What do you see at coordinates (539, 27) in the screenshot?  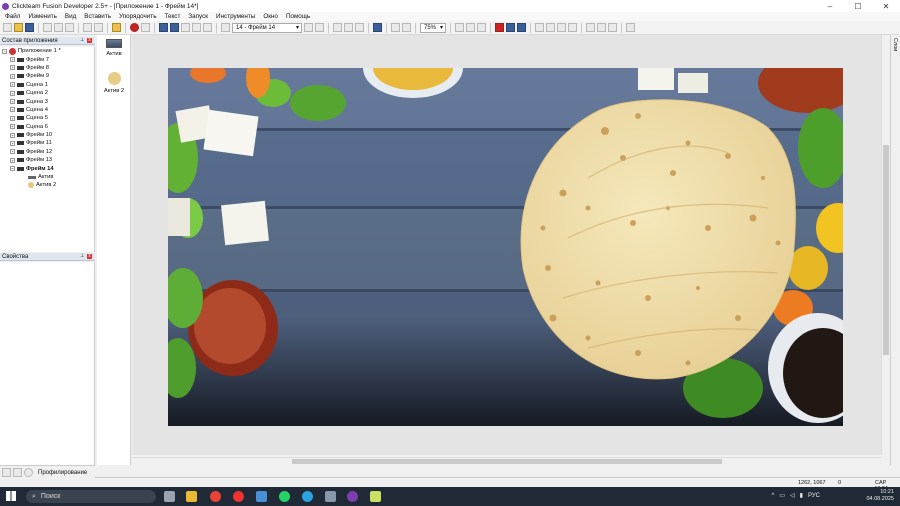 I see `bold-icon` at bounding box center [539, 27].